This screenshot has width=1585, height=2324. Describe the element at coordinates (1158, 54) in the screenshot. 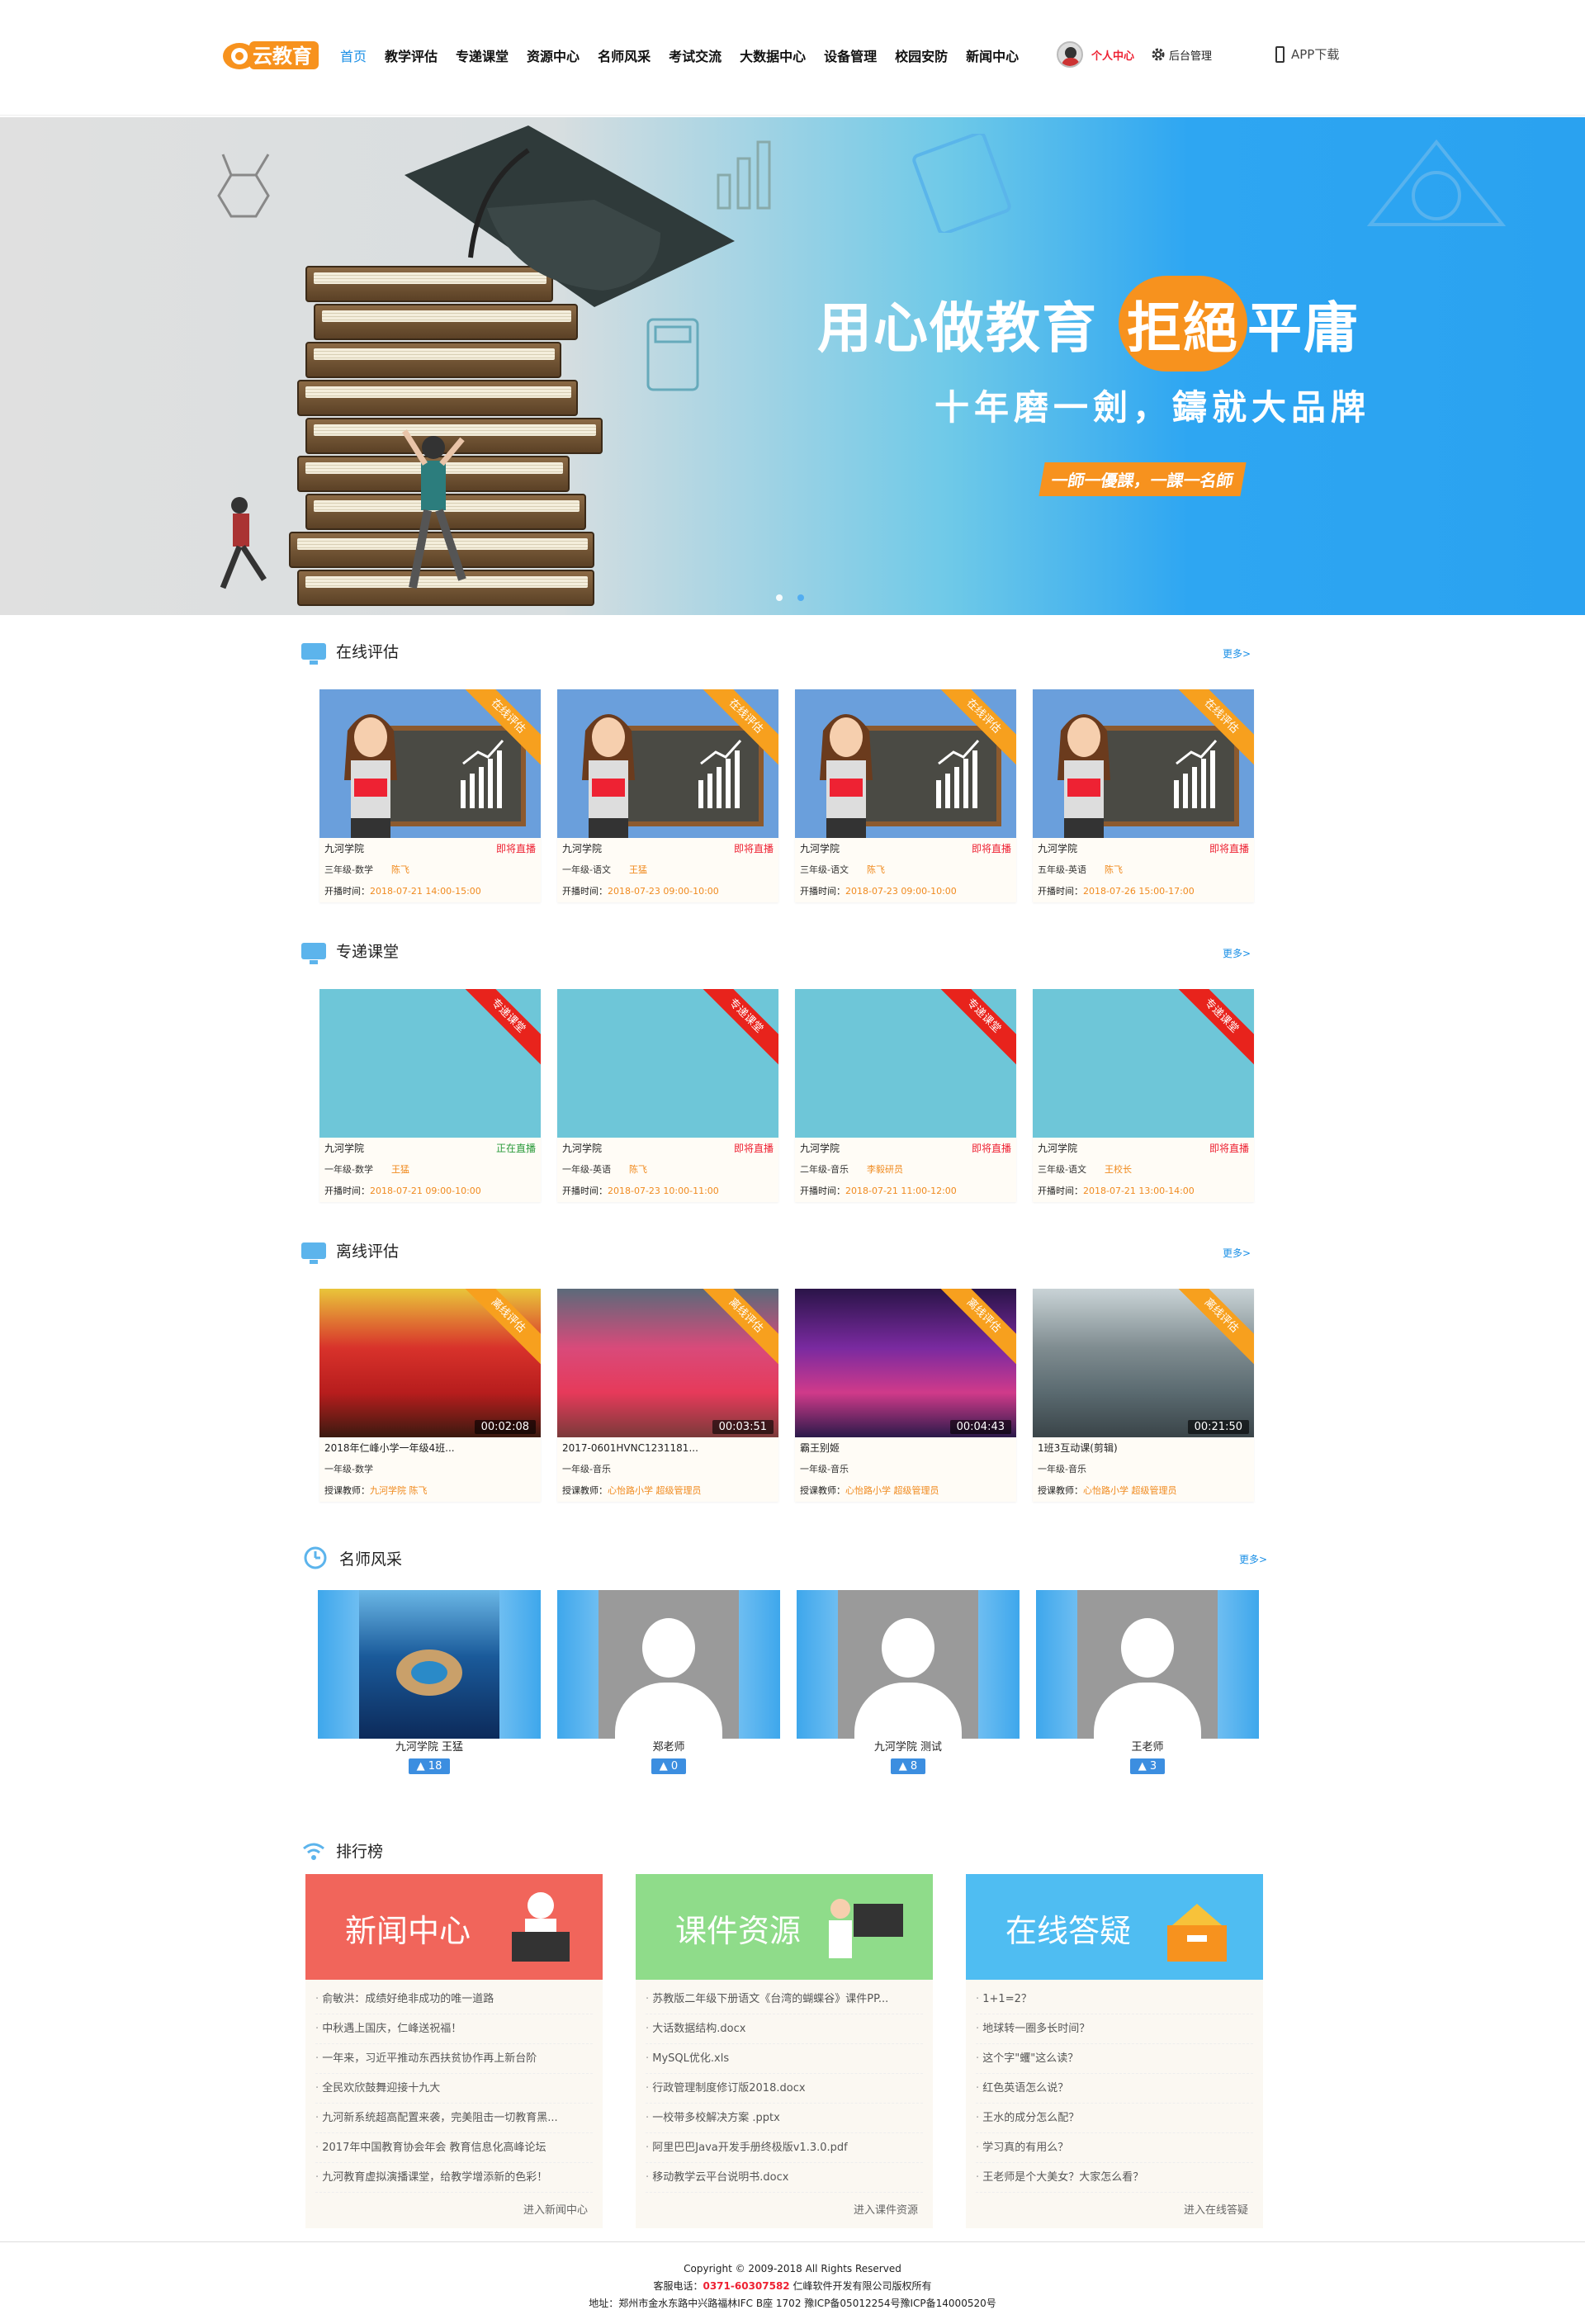

I see `gear-icon` at that location.